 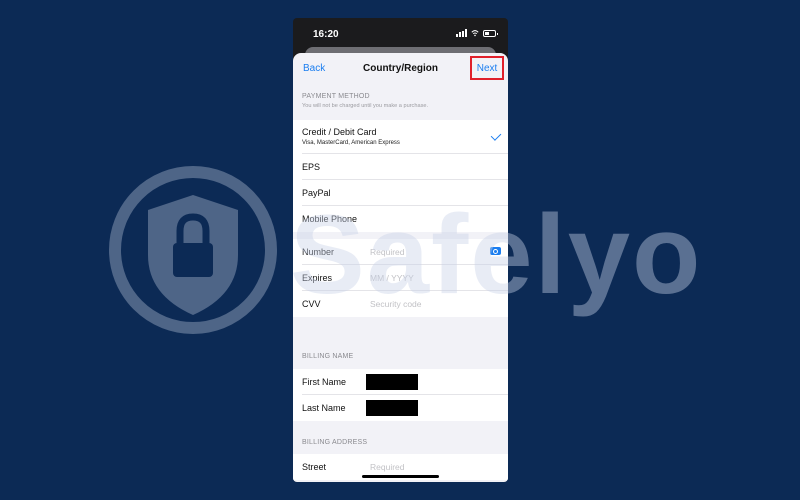 What do you see at coordinates (326, 34) in the screenshot?
I see `status-time: 16:20` at bounding box center [326, 34].